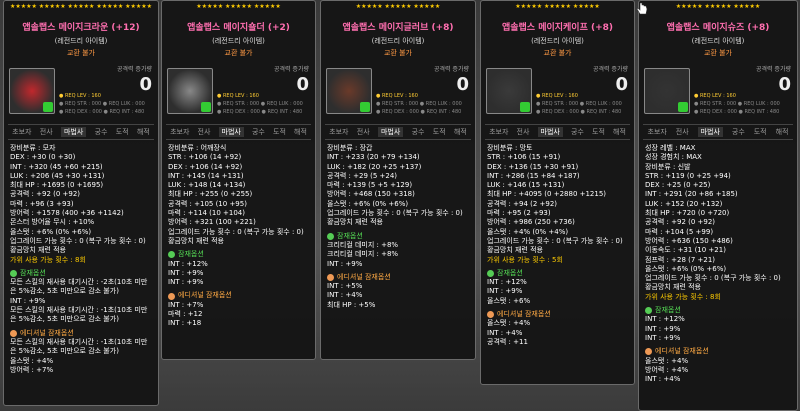 This screenshot has height=411, width=800. I want to click on stat-line: 마력 : +95 (2 +93), so click(519, 213).